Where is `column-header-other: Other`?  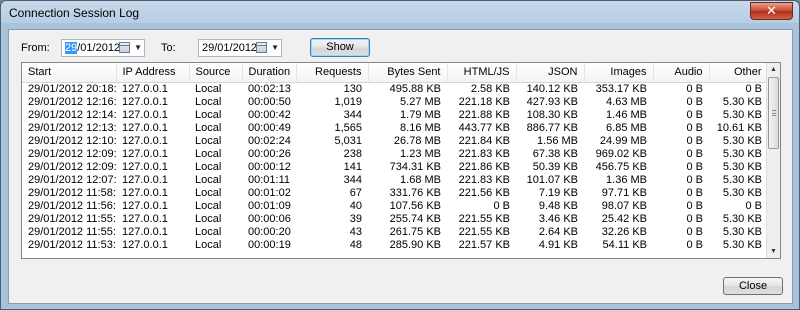
column-header-other: Other is located at coordinates (739, 73).